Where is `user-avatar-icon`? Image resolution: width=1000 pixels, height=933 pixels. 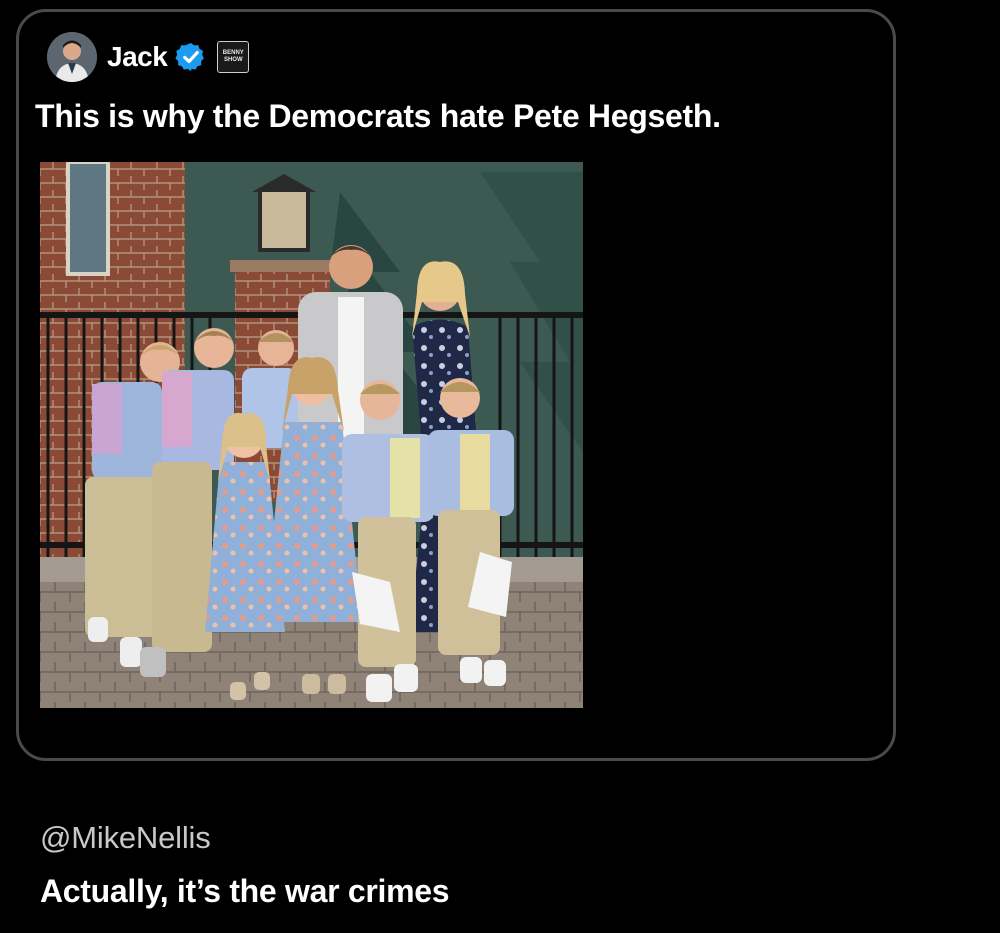 user-avatar-icon is located at coordinates (72, 57).